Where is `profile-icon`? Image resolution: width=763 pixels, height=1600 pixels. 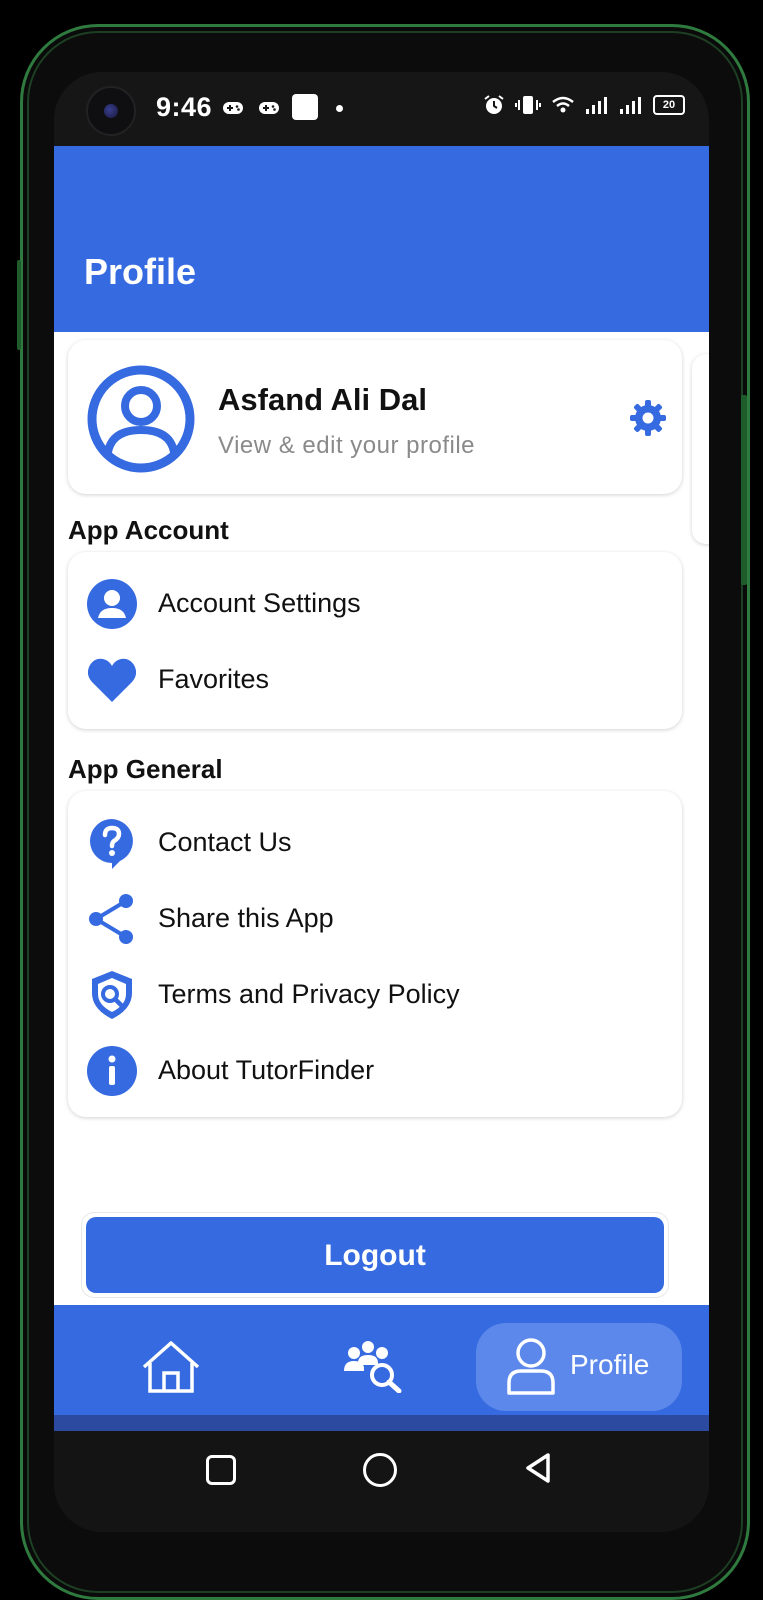
profile-icon is located at coordinates (531, 1366).